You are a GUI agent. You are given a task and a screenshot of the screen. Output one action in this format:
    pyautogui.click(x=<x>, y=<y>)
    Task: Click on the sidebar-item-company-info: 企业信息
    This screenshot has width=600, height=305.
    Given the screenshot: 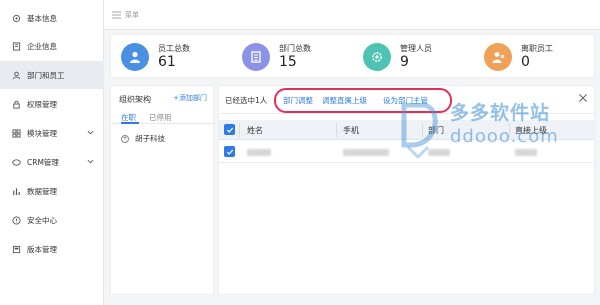 What is the action you would take?
    pyautogui.click(x=52, y=46)
    